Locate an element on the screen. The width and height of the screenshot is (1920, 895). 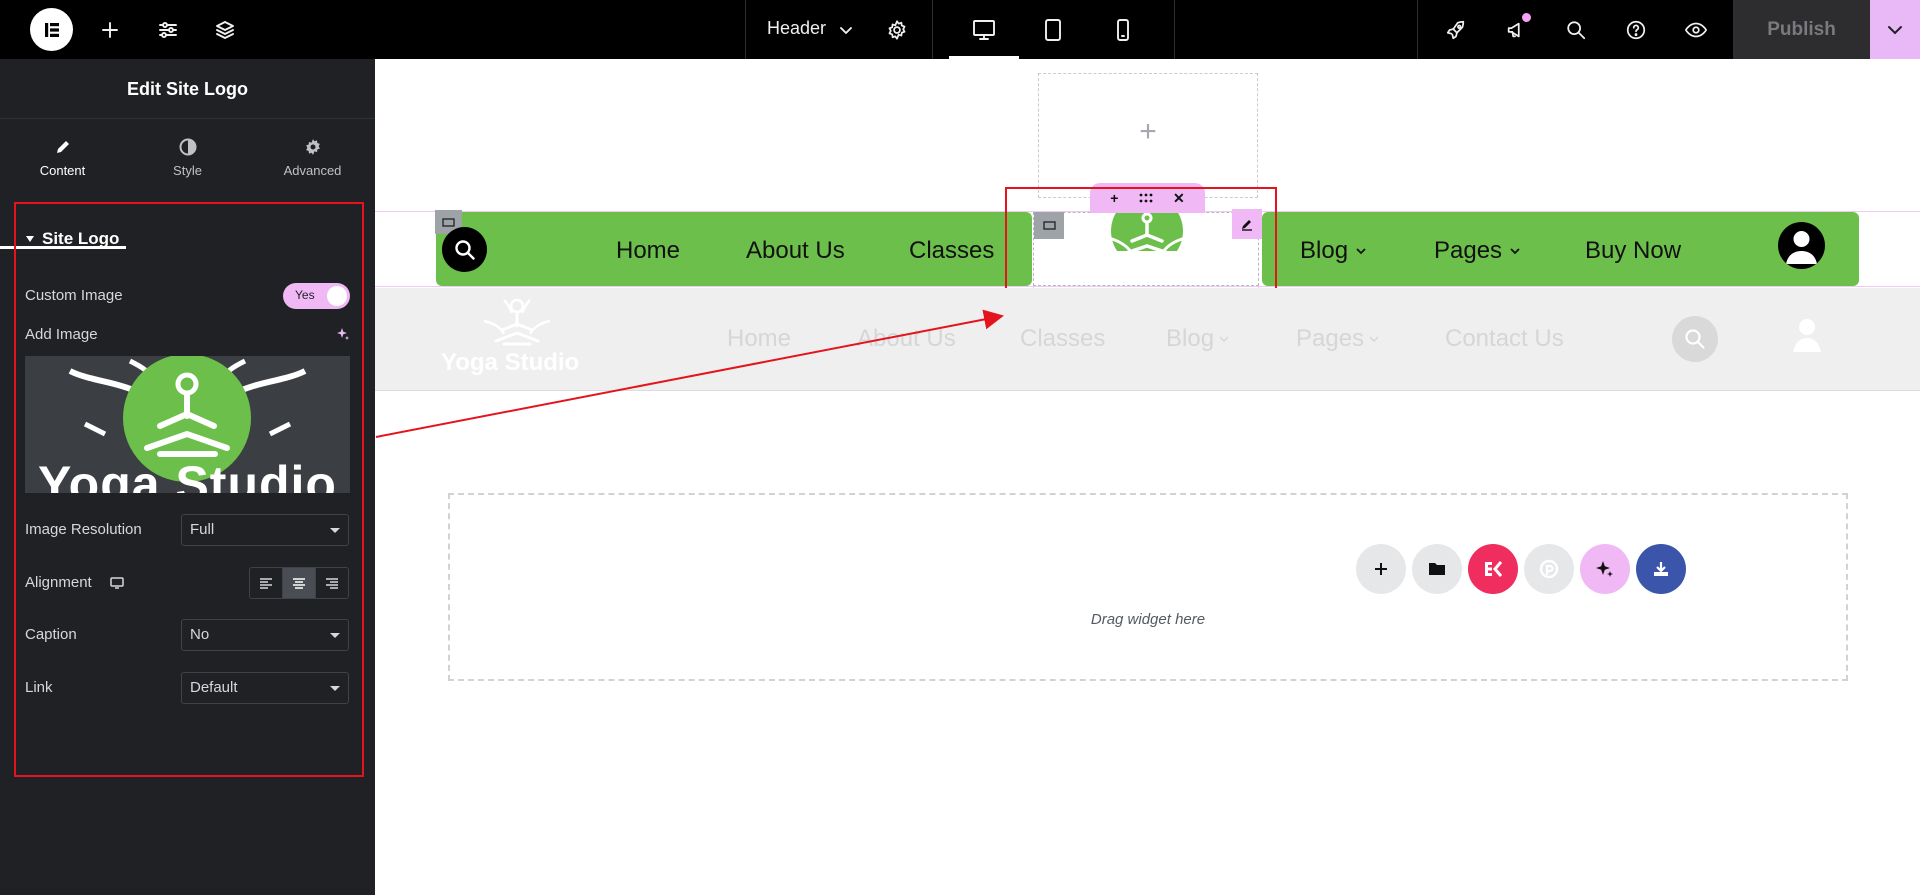
nav-link-classes: Classes is located at coordinates (951, 251).